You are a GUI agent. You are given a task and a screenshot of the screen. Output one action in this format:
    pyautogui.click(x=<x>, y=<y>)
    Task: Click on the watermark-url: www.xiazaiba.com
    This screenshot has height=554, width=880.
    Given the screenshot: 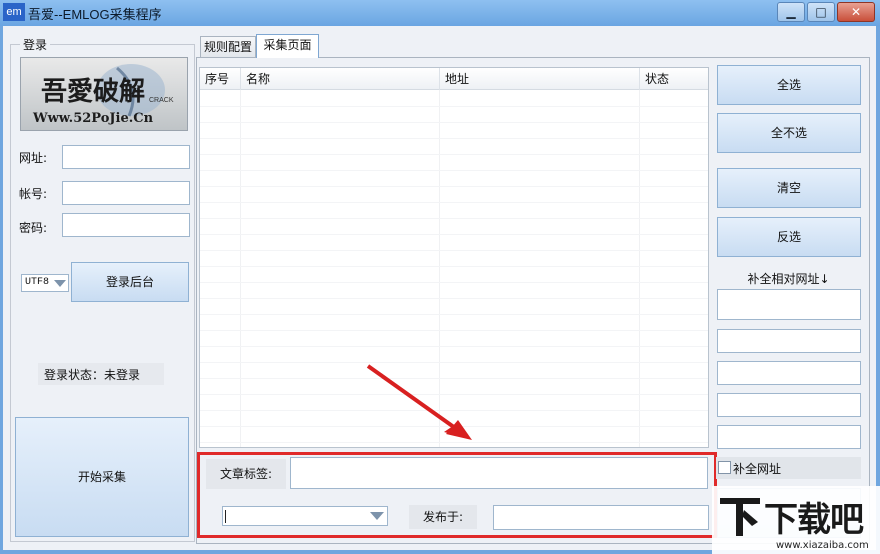 What is the action you would take?
    pyautogui.click(x=822, y=545)
    